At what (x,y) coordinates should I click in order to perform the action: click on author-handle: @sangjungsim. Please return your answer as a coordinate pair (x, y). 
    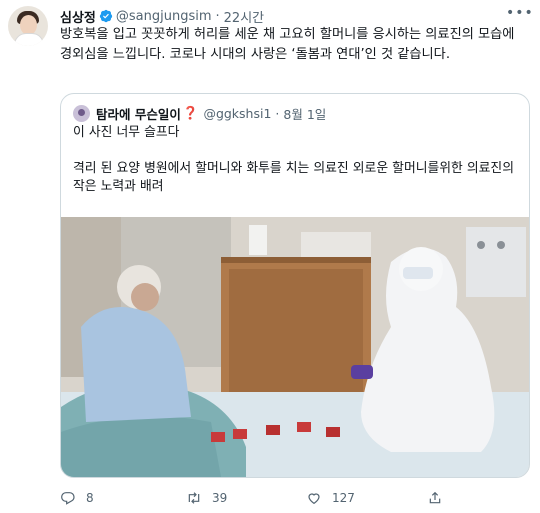
    Looking at the image, I should click on (164, 16).